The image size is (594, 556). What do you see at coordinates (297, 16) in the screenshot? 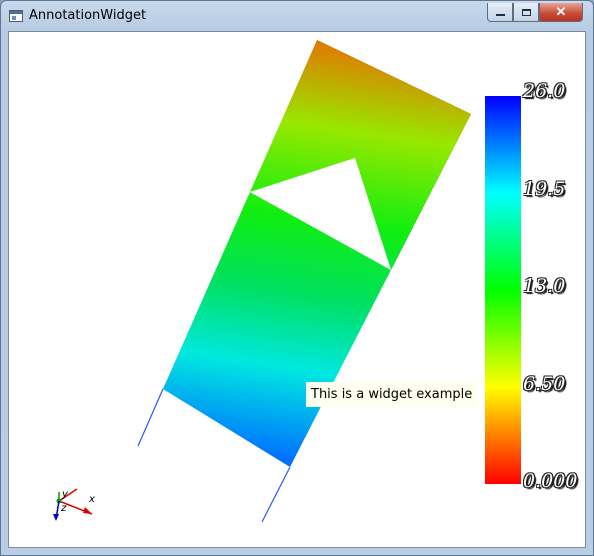
I see `title-bar: AnnotationWidget ✕` at bounding box center [297, 16].